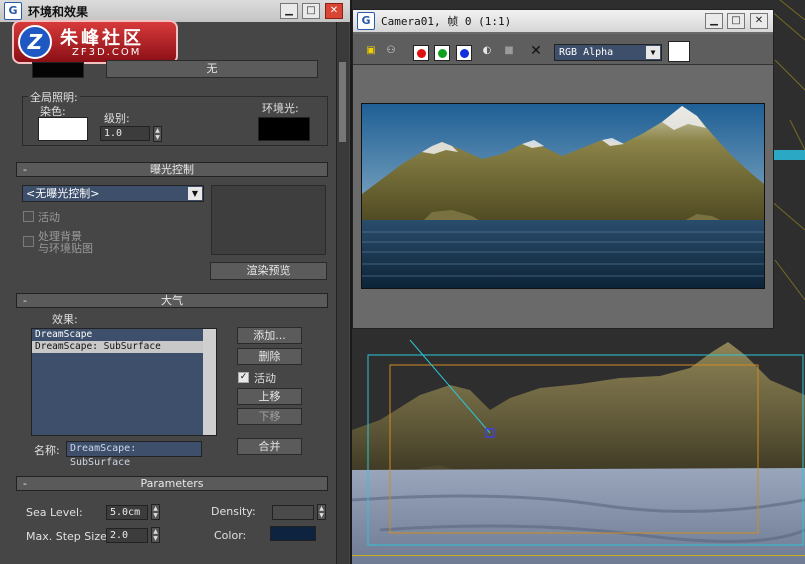 The height and width of the screenshot is (564, 805). What do you see at coordinates (63, 193) in the screenshot?
I see `exposure-dropdown-value: <无曝光控制>` at bounding box center [63, 193].